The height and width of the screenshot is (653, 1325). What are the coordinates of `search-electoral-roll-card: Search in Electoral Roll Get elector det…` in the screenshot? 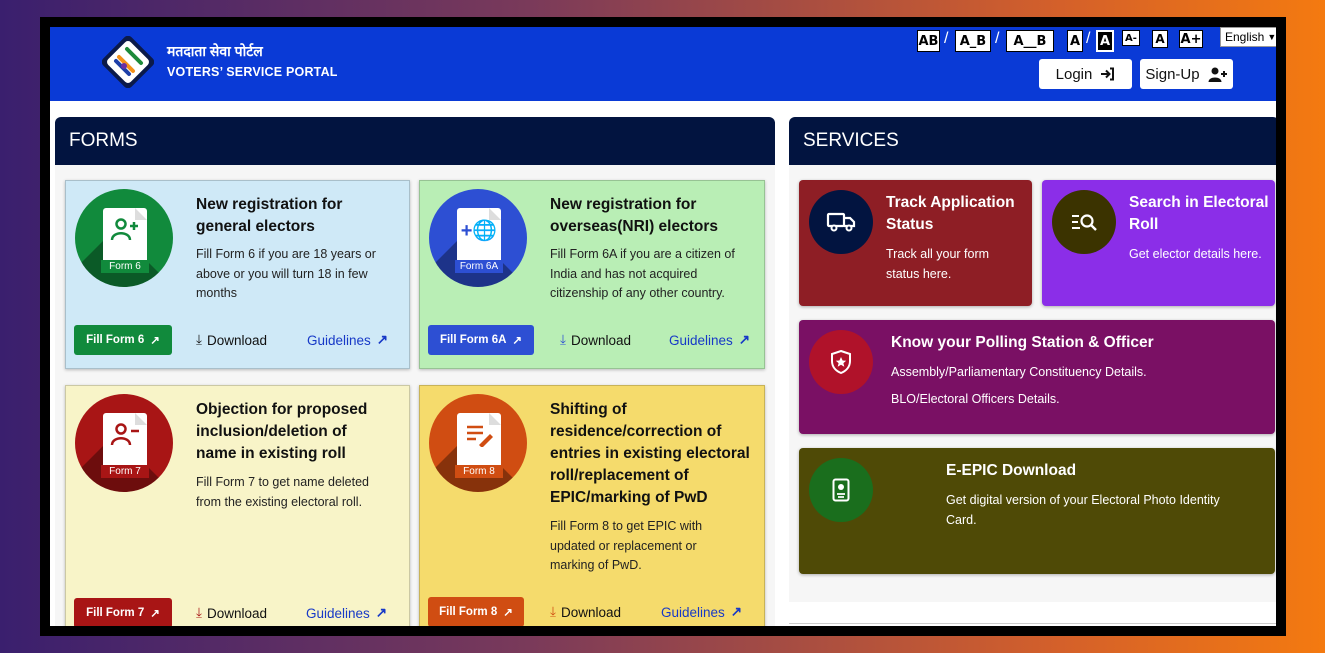 It's located at (1158, 243).